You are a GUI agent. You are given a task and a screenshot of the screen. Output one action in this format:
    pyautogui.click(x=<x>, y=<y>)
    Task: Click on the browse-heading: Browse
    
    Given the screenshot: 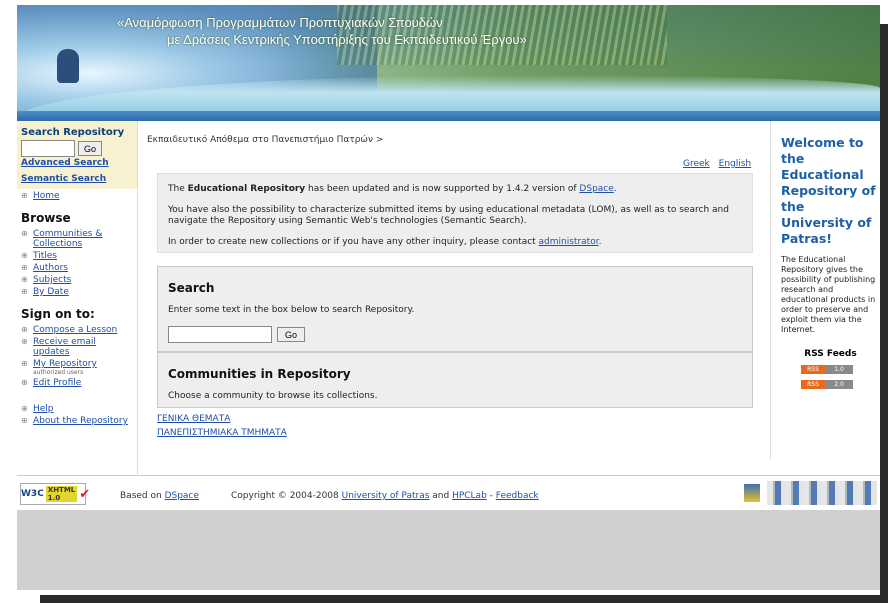 What is the action you would take?
    pyautogui.click(x=46, y=218)
    